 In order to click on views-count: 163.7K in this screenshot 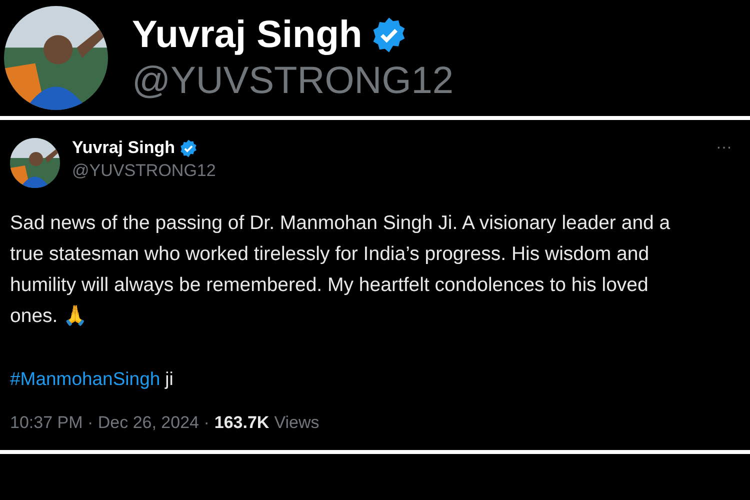, I will do `click(242, 423)`.